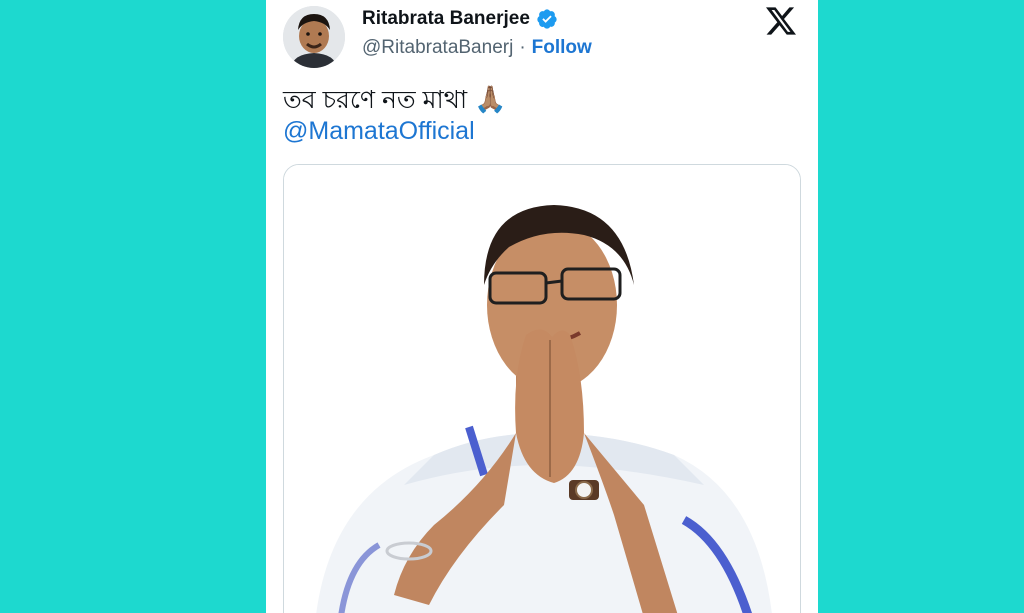 The width and height of the screenshot is (1024, 613). I want to click on author-handle-row: @RitabrataBanerj · Follow, so click(477, 48).